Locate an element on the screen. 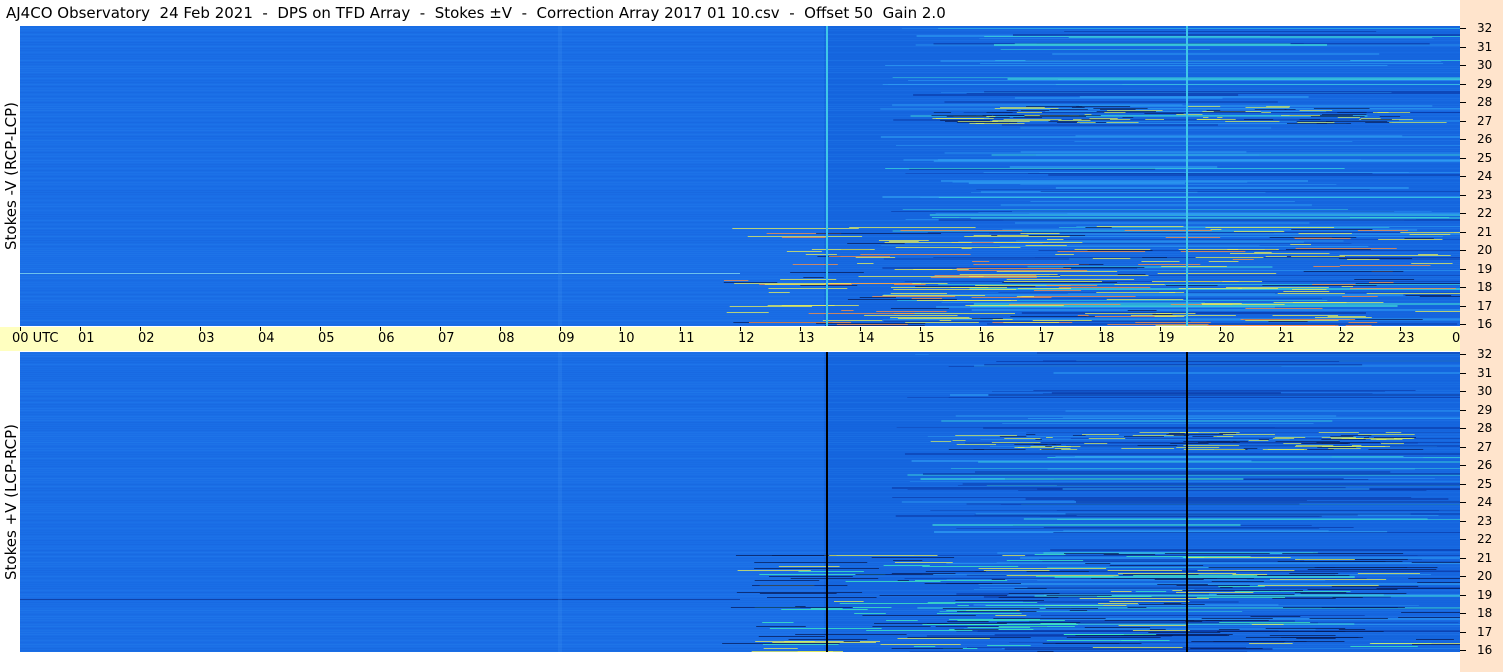 The image size is (1503, 672). top-panel-label: Stokes -V (RCP-LCP) is located at coordinates (11, 176).